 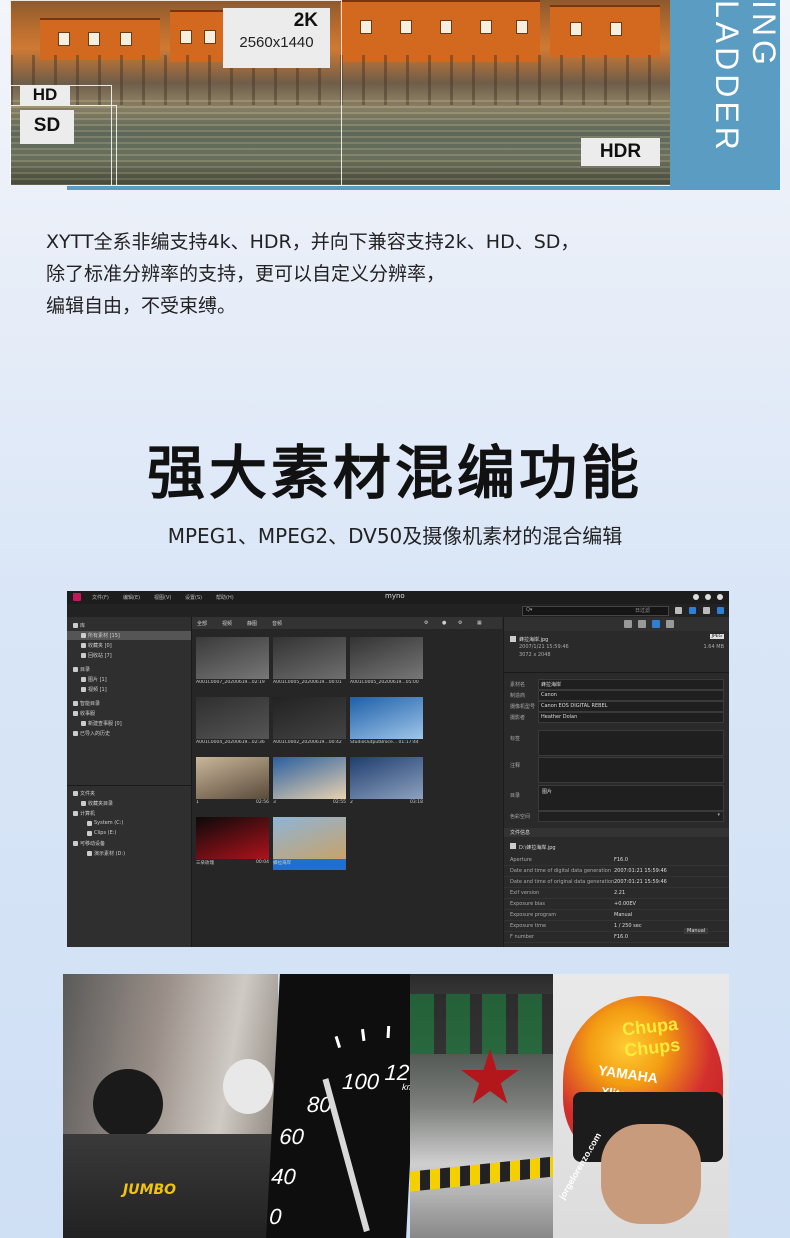 I want to click on menu-file: 文件(F), so click(x=100, y=597).